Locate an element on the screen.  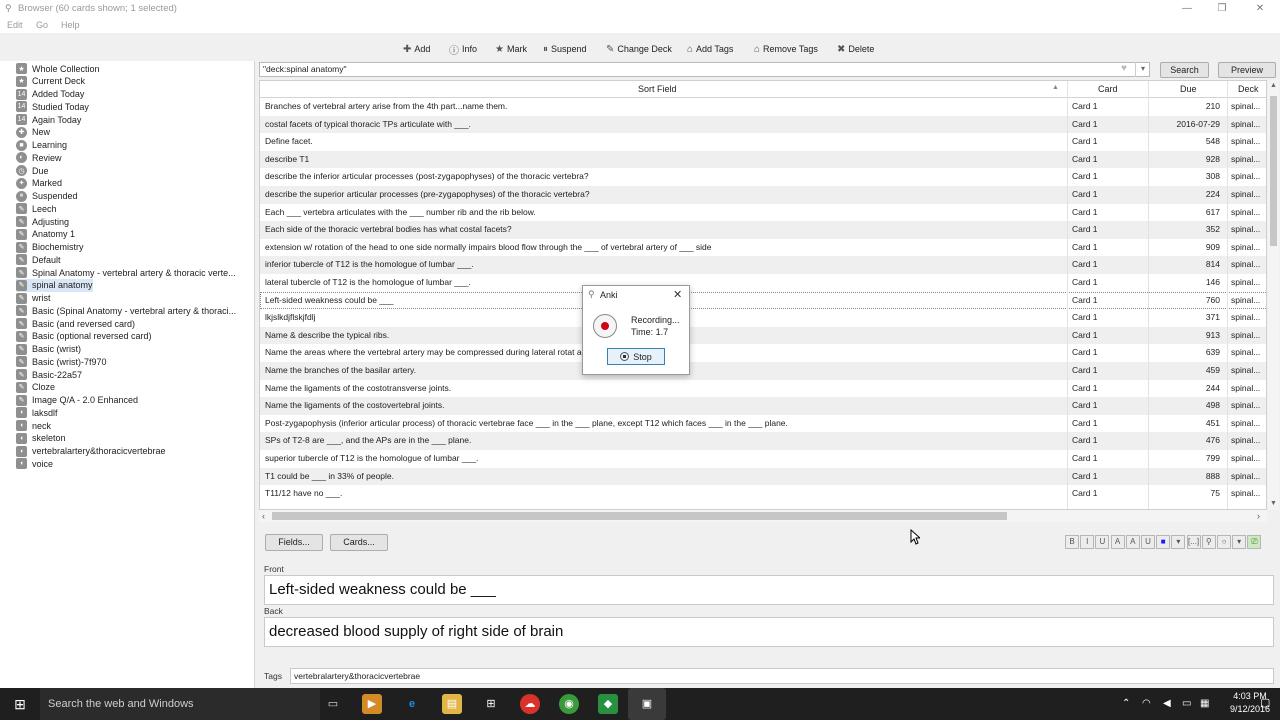
stop-button: Stop is located at coordinates (636, 356).